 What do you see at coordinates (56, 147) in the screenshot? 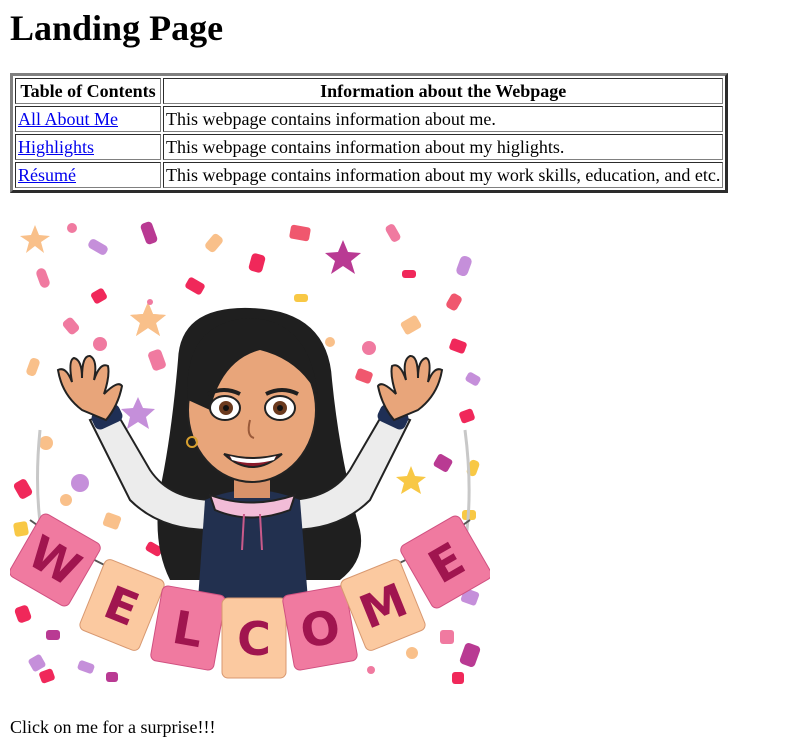
I see `highlights-link: Highlights` at bounding box center [56, 147].